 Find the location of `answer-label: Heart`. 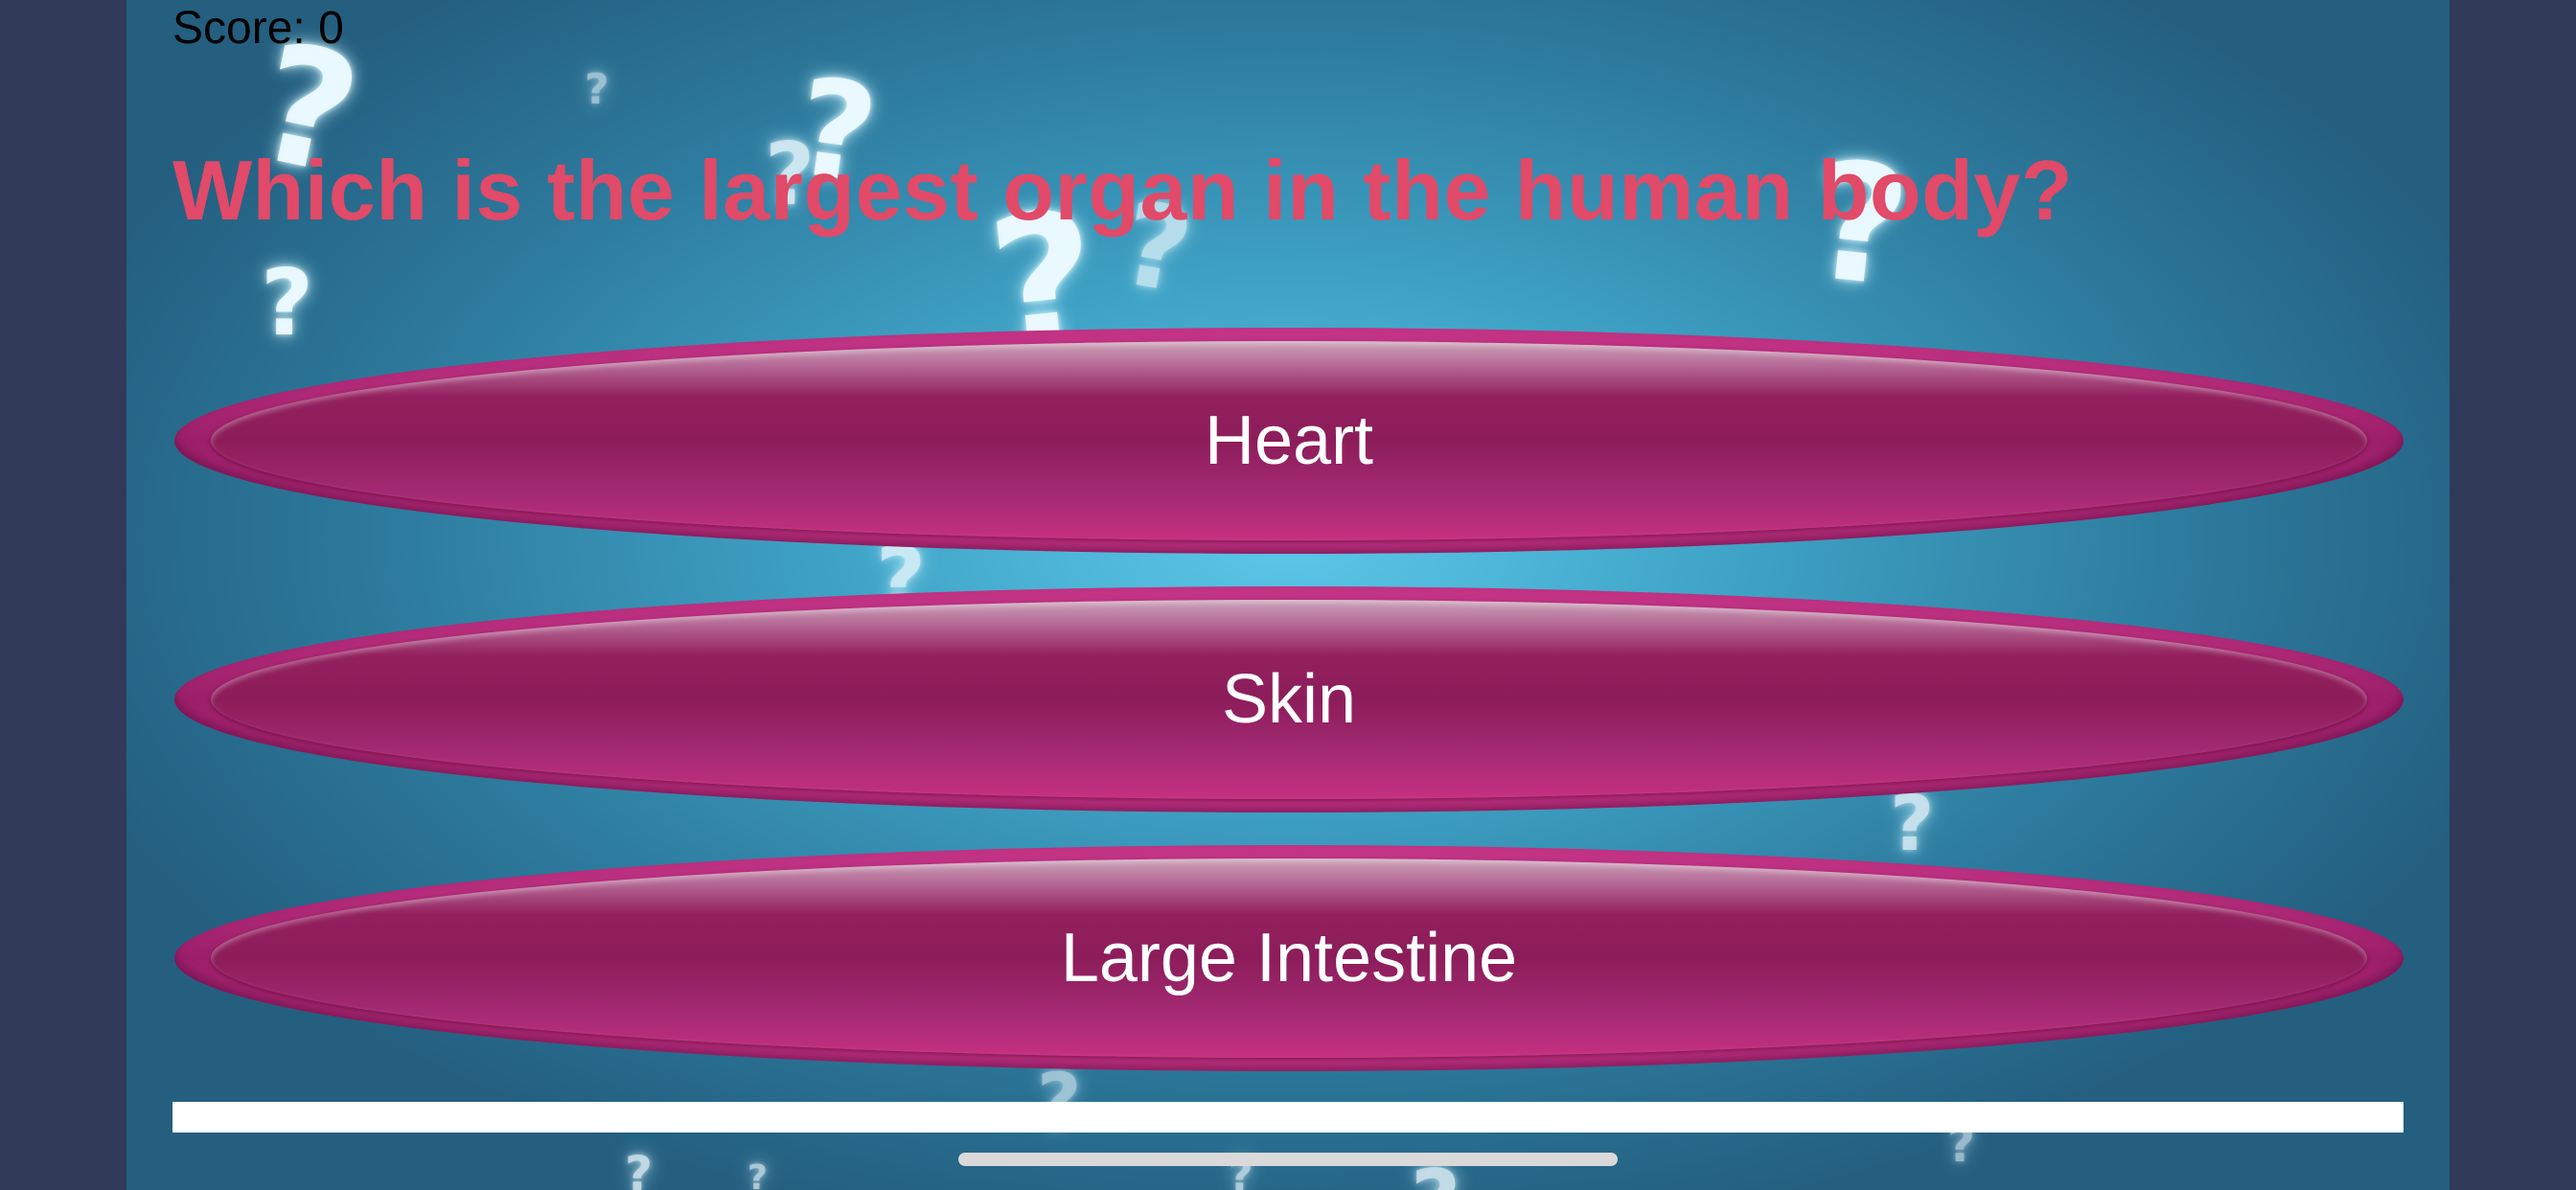

answer-label: Heart is located at coordinates (1289, 441).